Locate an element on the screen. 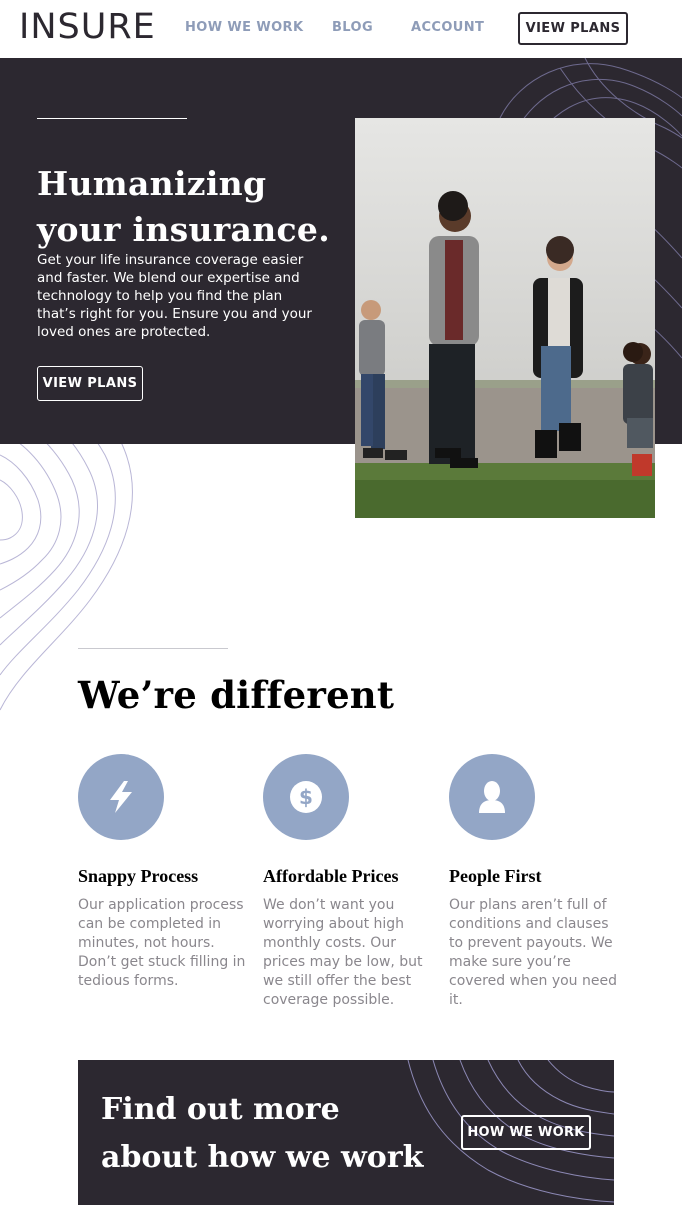  nav-link-account: ACCOUNT is located at coordinates (447, 28).